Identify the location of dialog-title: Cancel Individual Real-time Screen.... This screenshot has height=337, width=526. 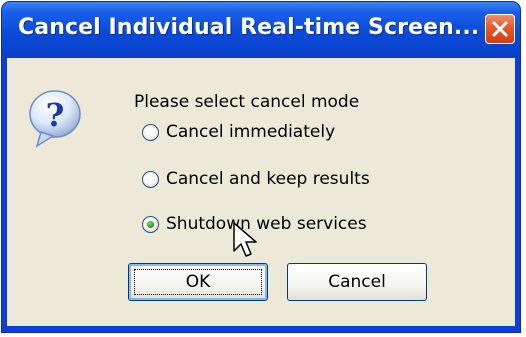
(249, 27).